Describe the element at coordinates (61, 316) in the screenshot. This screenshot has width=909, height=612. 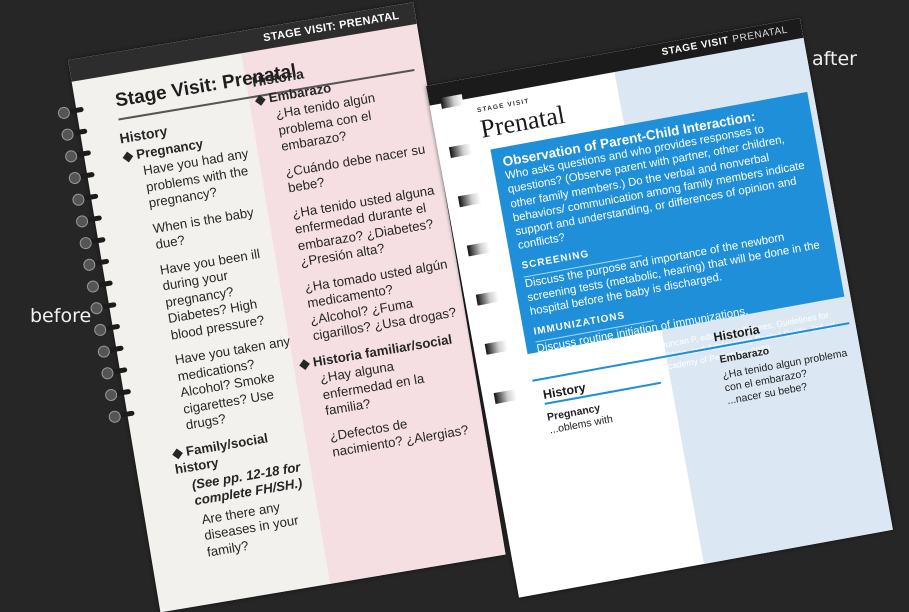
I see `before-caption: before` at that location.